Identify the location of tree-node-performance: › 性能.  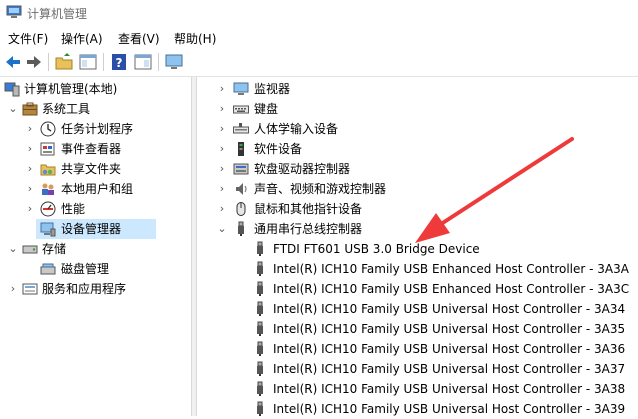
(95, 209).